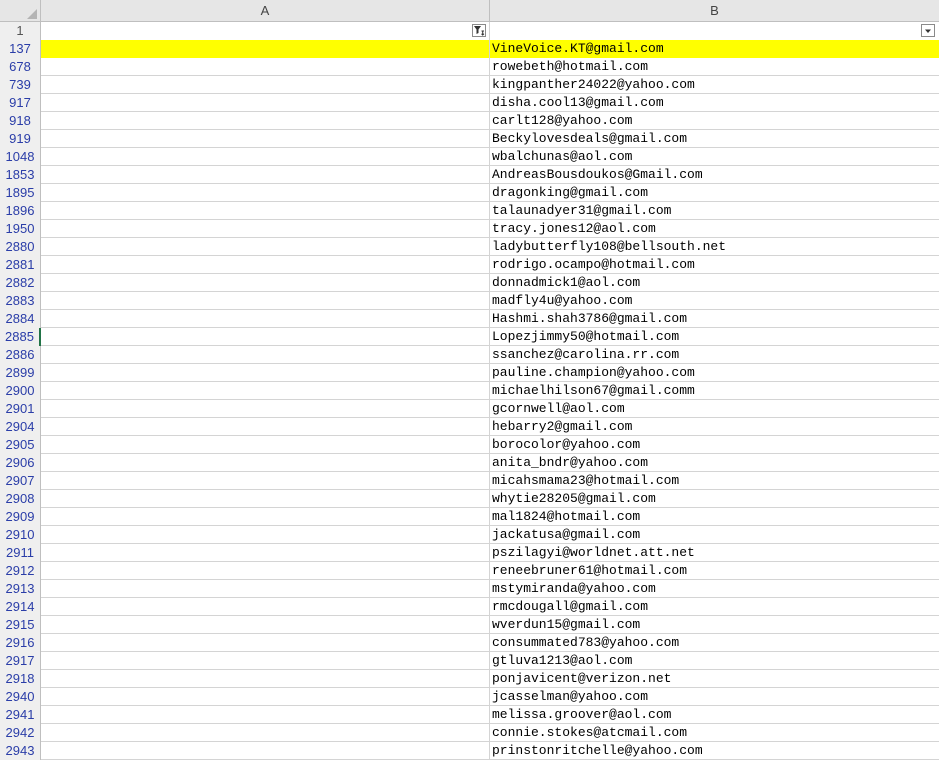 The image size is (939, 762). What do you see at coordinates (265, 11) in the screenshot?
I see `column-header-a: A` at bounding box center [265, 11].